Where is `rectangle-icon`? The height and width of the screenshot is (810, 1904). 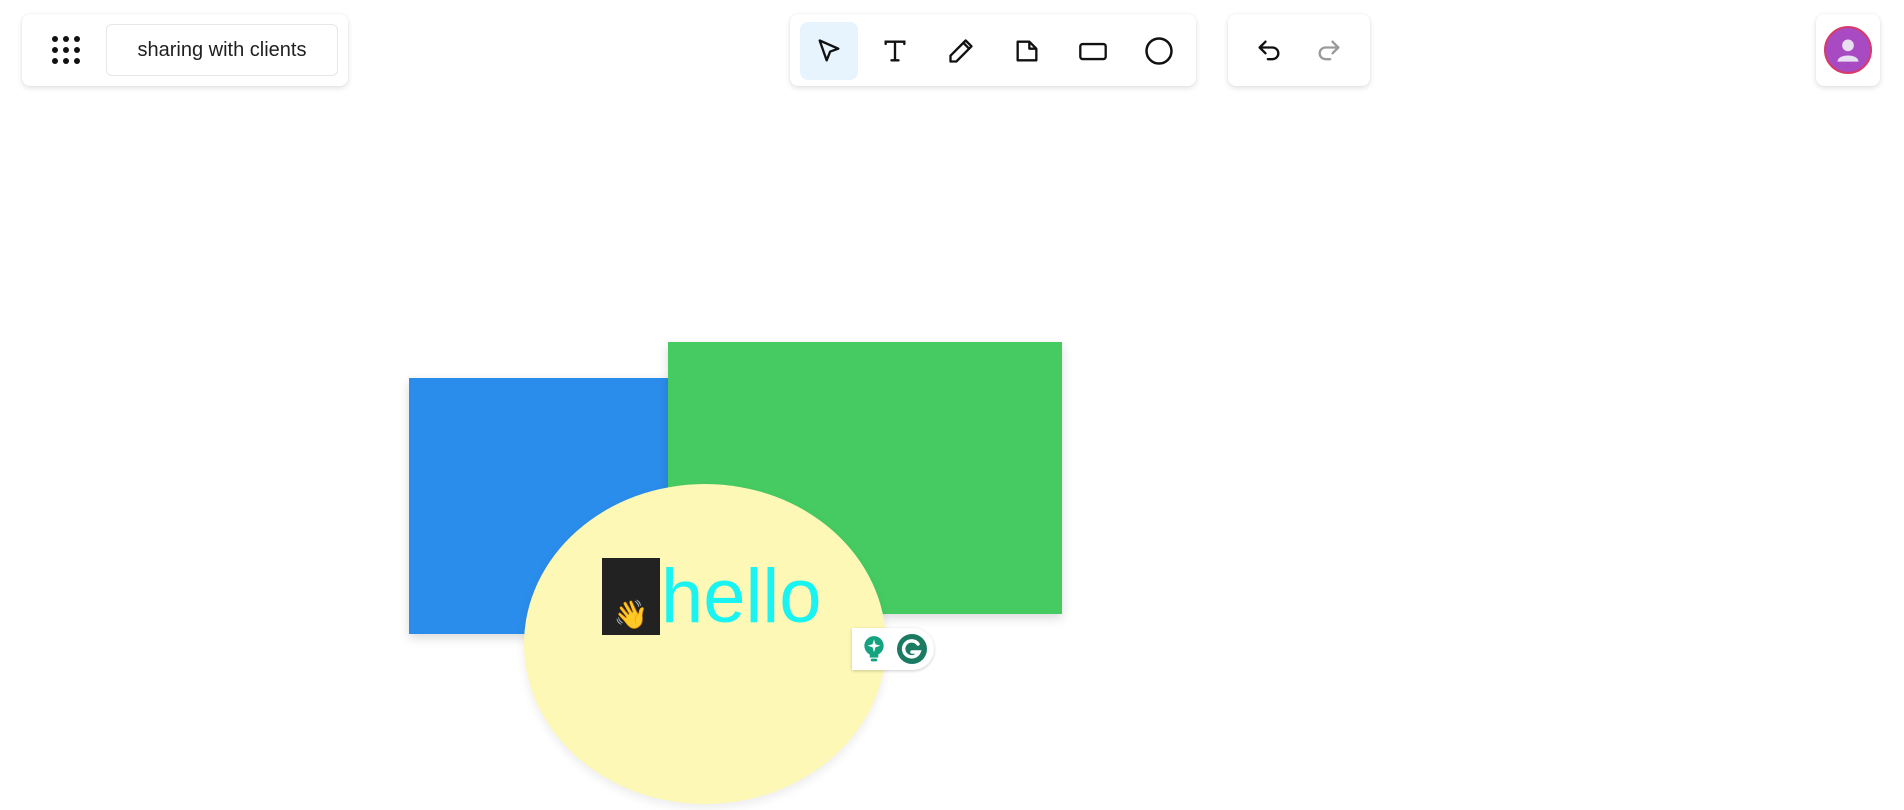 rectangle-icon is located at coordinates (1093, 51).